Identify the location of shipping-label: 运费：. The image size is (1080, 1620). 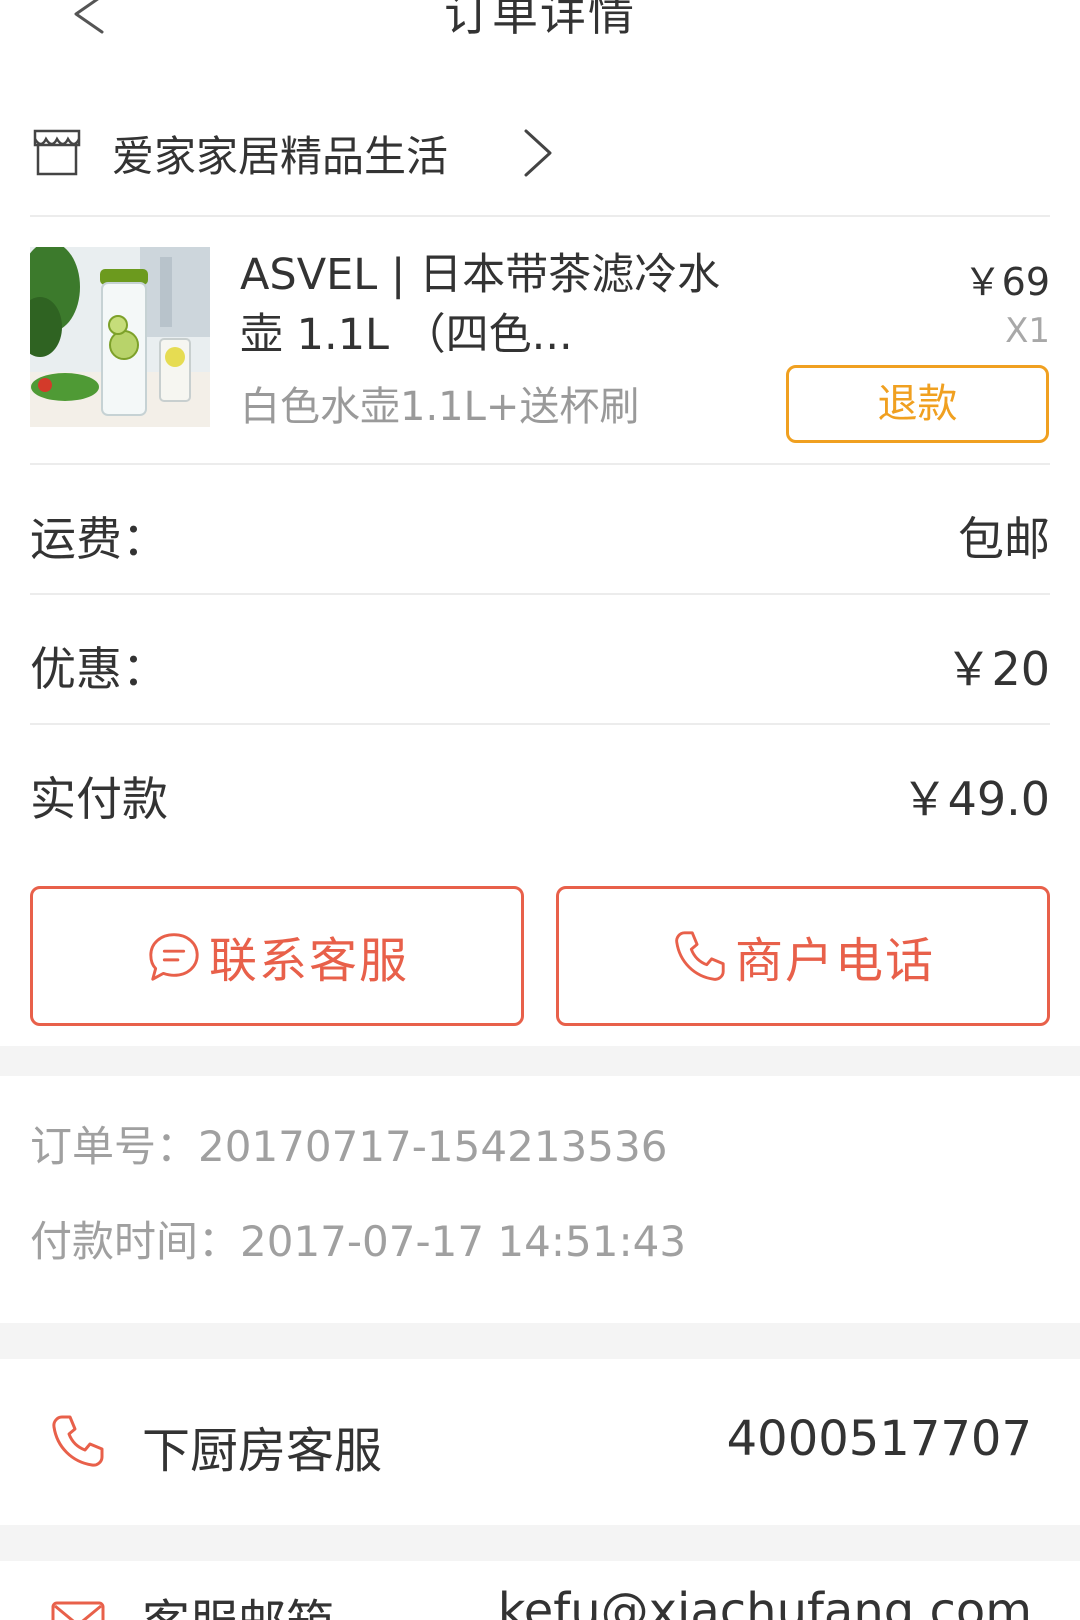
(99, 539).